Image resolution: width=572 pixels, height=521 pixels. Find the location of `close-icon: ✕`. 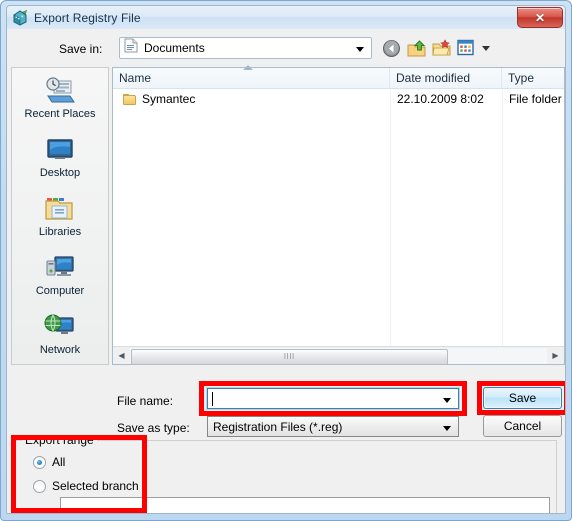

close-icon: ✕ is located at coordinates (540, 17).